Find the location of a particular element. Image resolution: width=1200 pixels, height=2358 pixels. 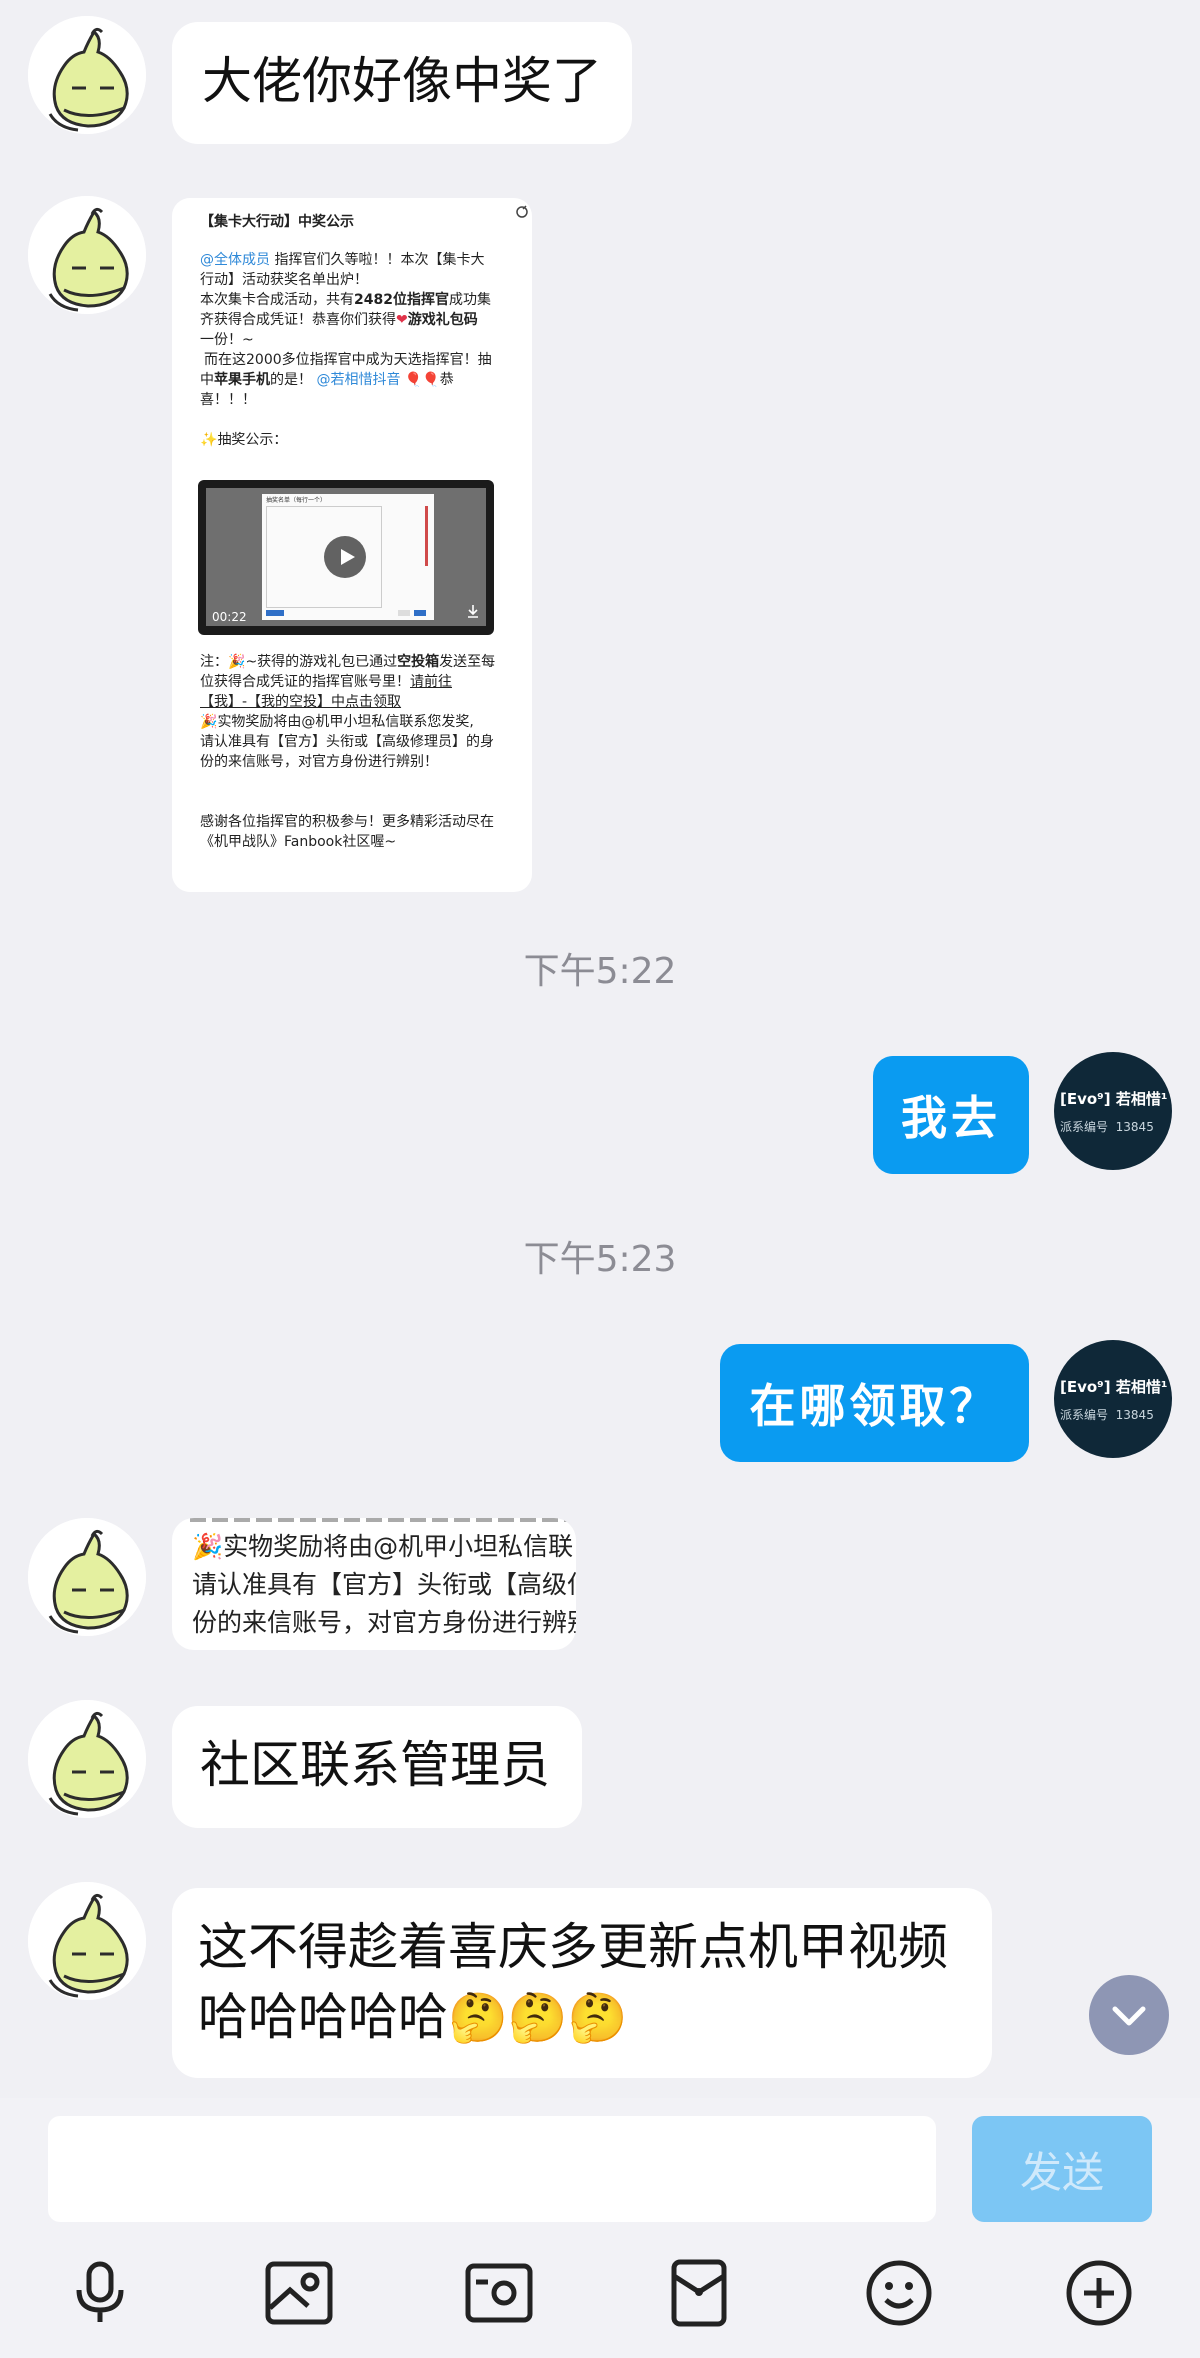

message-bubble-me: 在哪领取？ is located at coordinates (874, 1403).